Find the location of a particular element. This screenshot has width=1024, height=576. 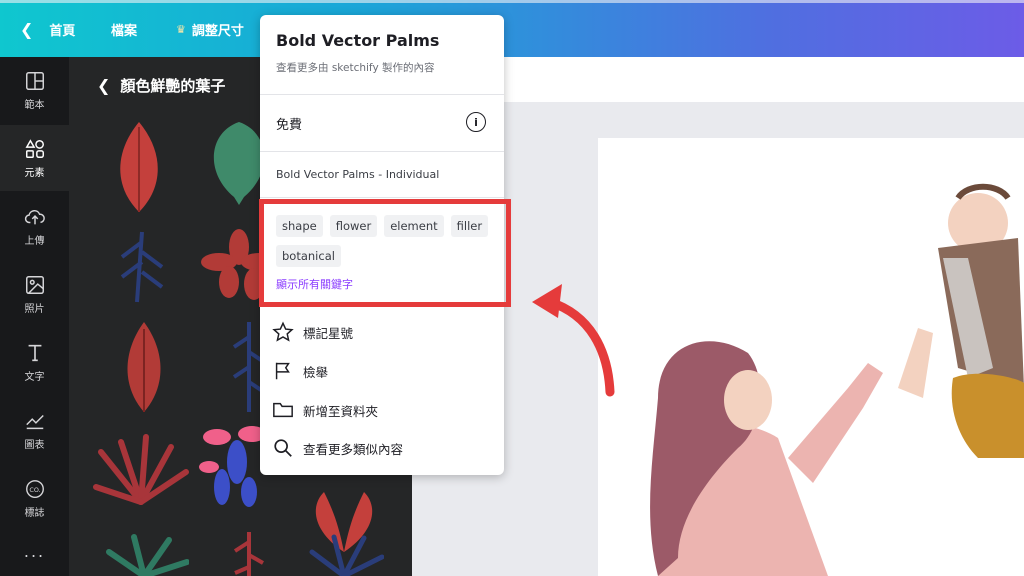

resize-button: ♛ 調整尺寸 is located at coordinates (210, 29).